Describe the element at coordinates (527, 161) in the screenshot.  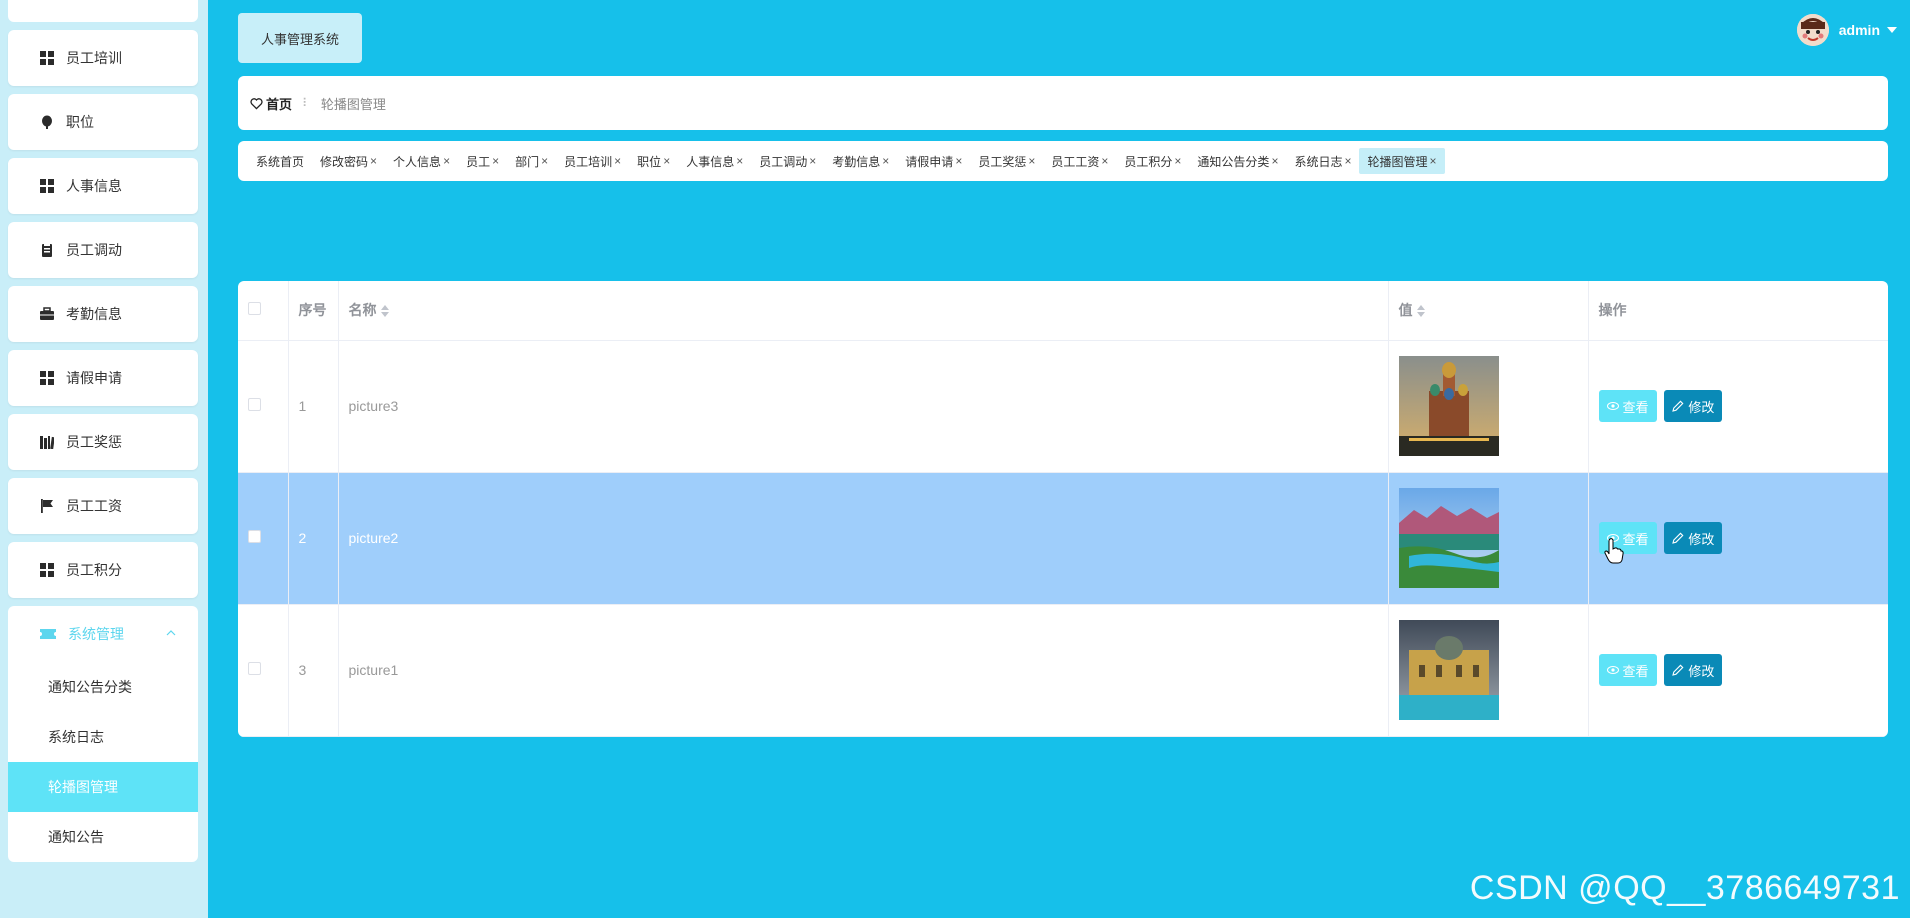
I see `tab-label: 部门` at that location.